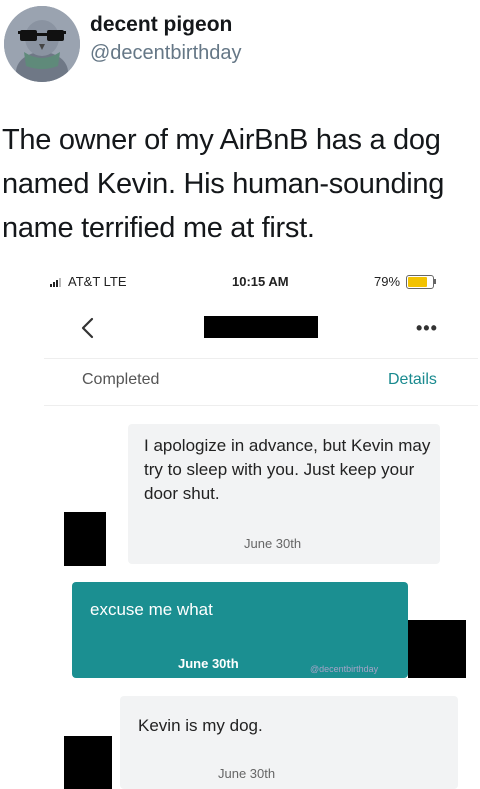 This screenshot has height=789, width=480. I want to click on nav-bar: •••, so click(261, 330).